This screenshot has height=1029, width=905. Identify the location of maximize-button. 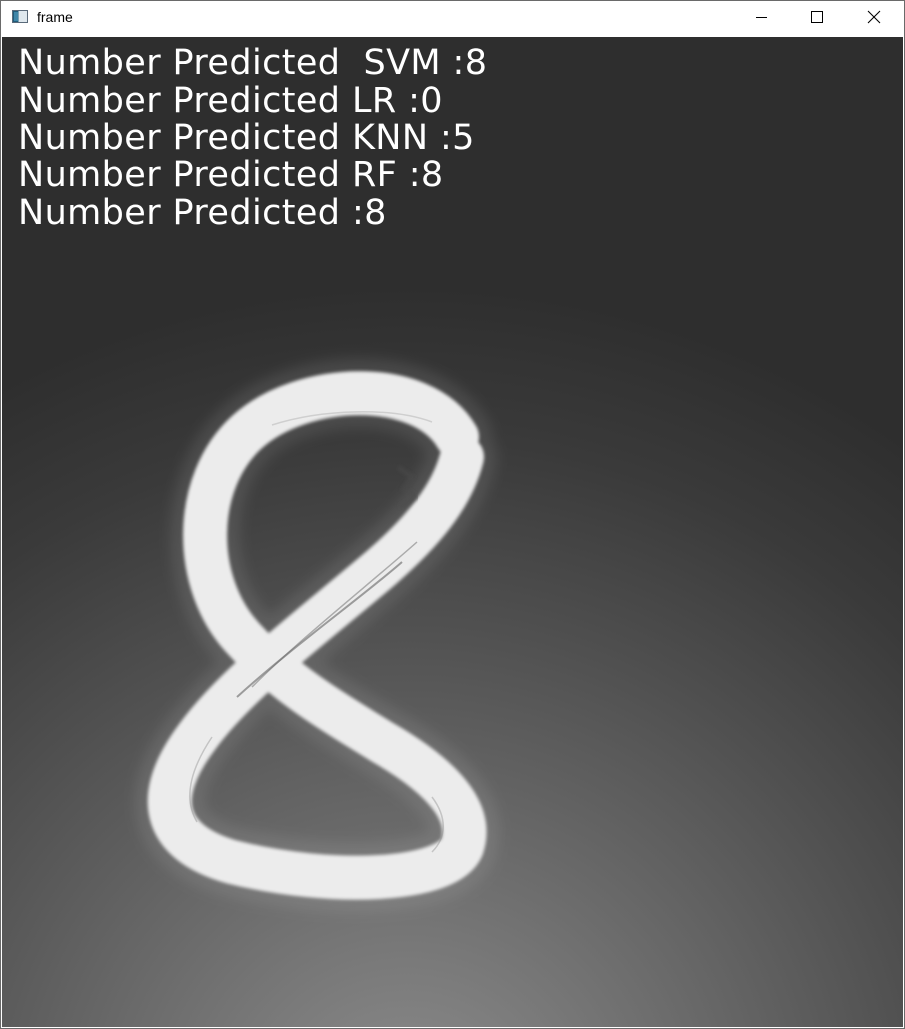
(817, 17).